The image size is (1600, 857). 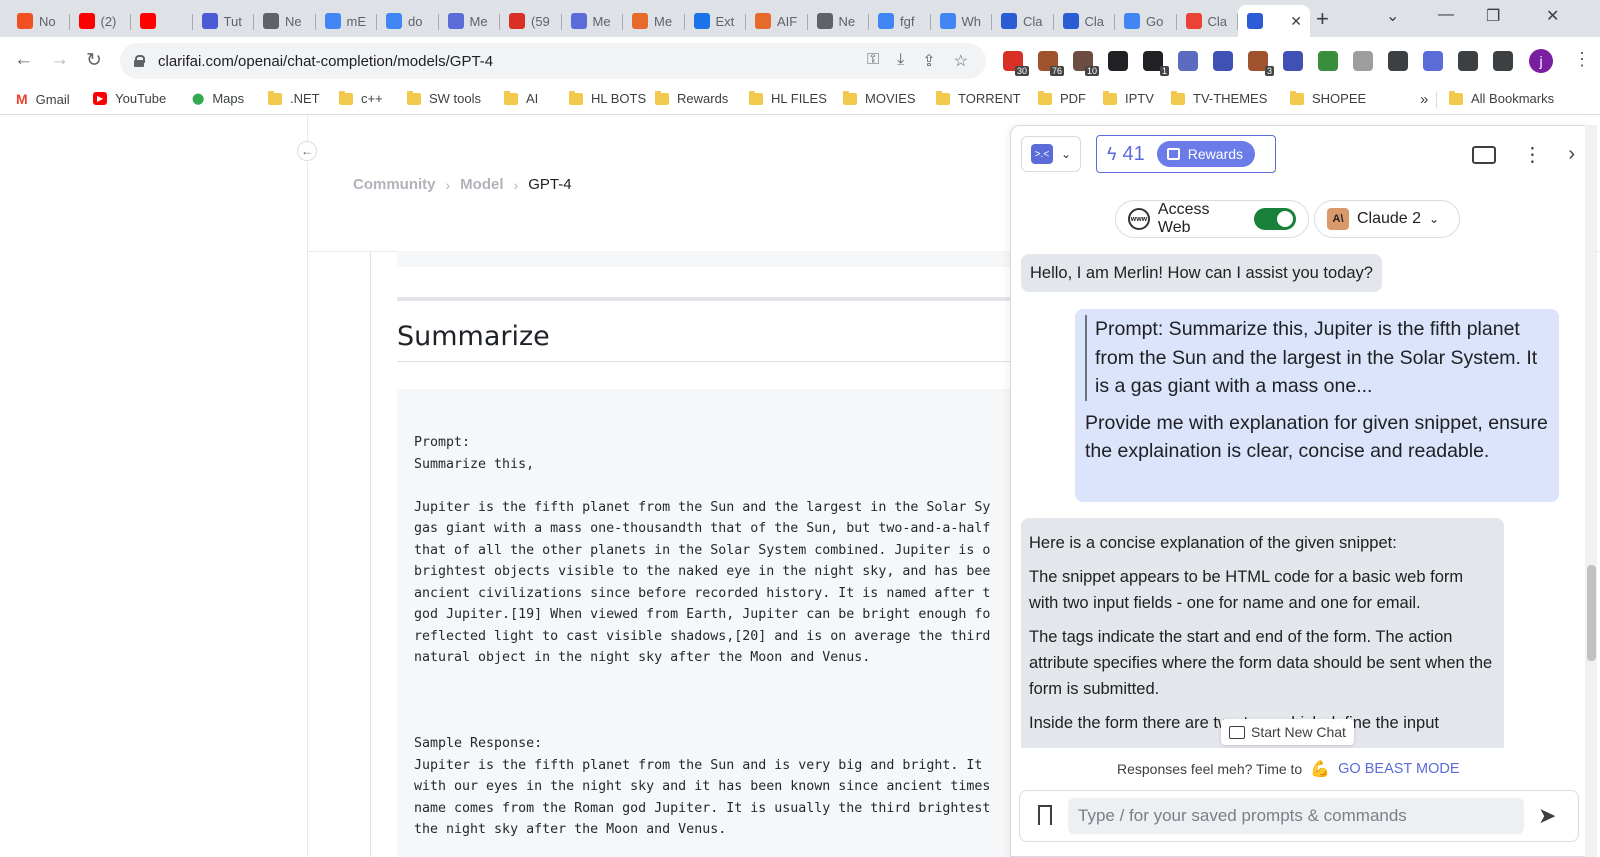 What do you see at coordinates (879, 98) in the screenshot?
I see `bookmark-movies: MOVIES` at bounding box center [879, 98].